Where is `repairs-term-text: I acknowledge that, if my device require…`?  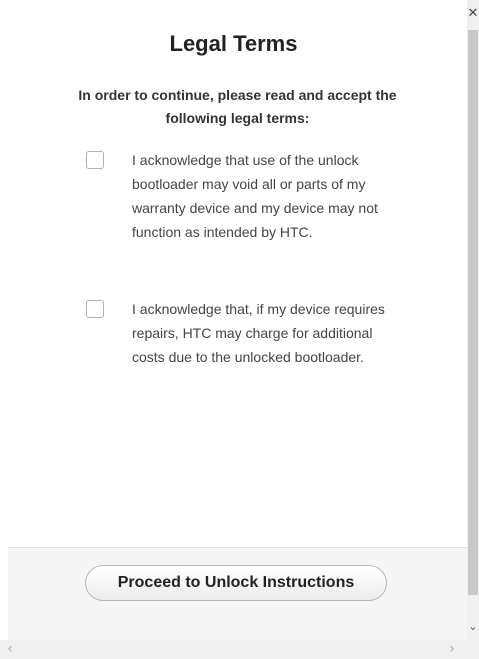
repairs-term-text: I acknowledge that, if my device require… is located at coordinates (258, 333).